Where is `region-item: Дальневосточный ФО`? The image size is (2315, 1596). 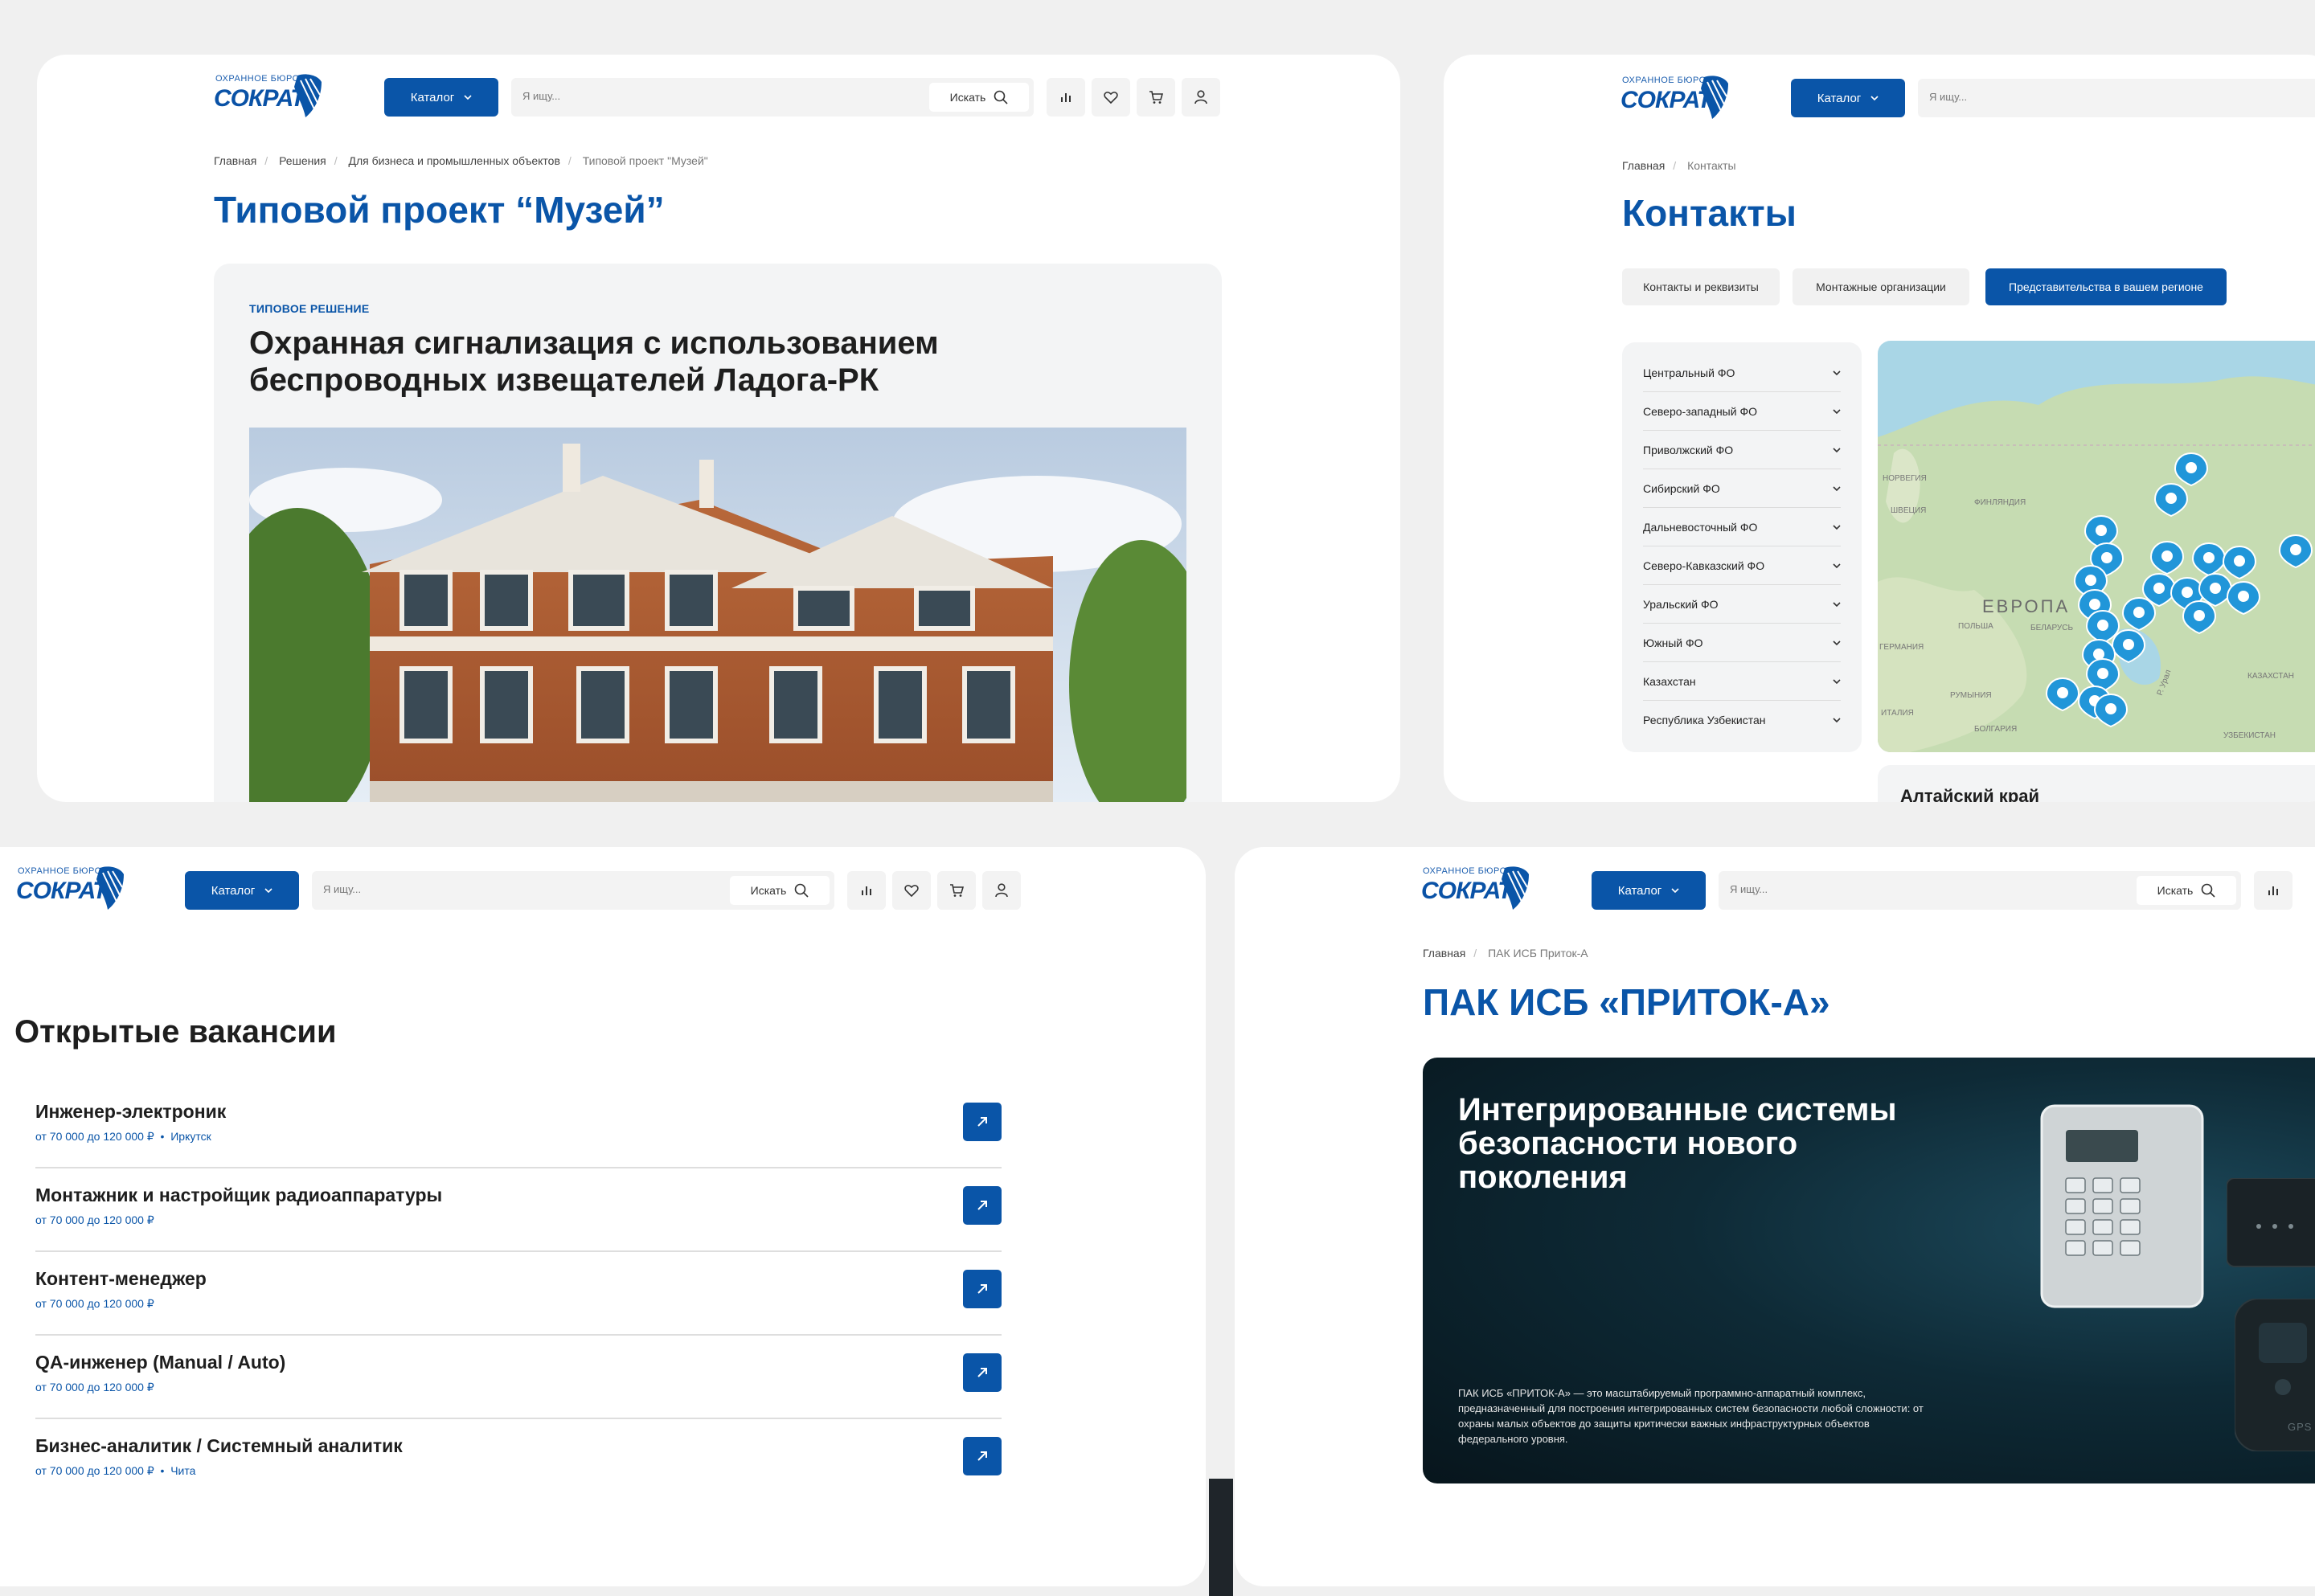
region-item: Дальневосточный ФО is located at coordinates (1742, 527).